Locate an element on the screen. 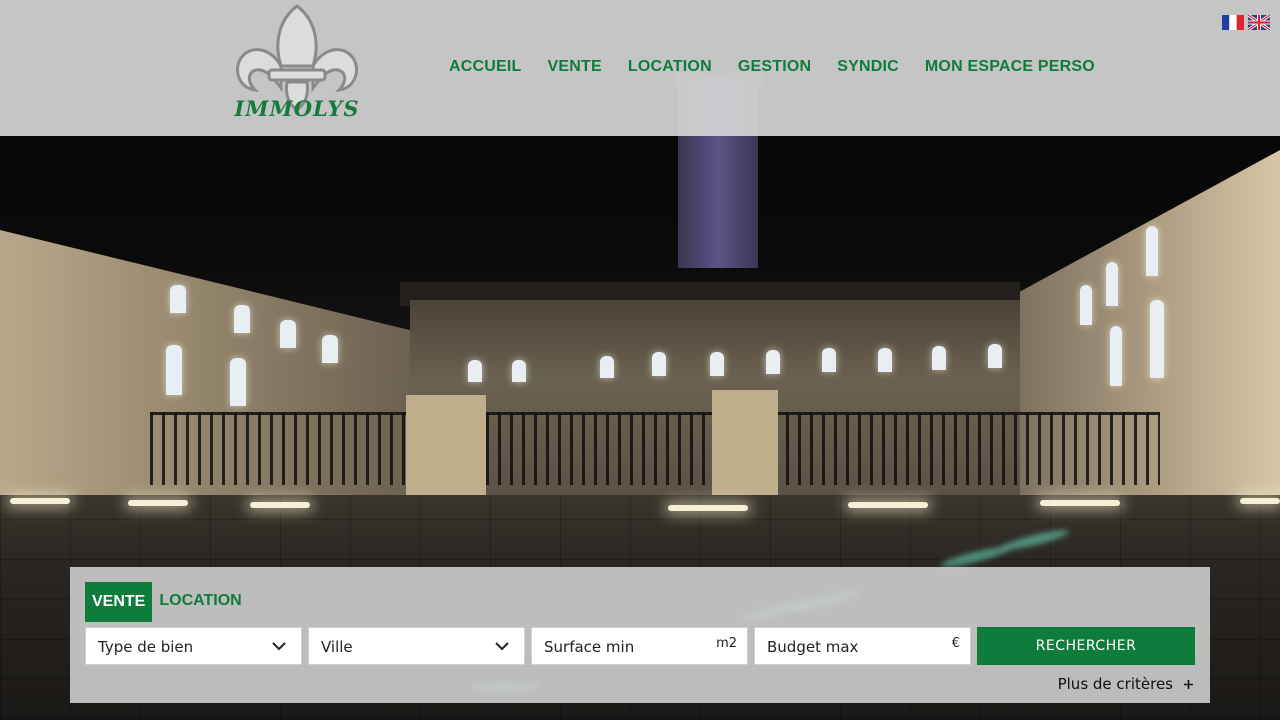  surface-min-input: Surface min m2 is located at coordinates (639, 646).